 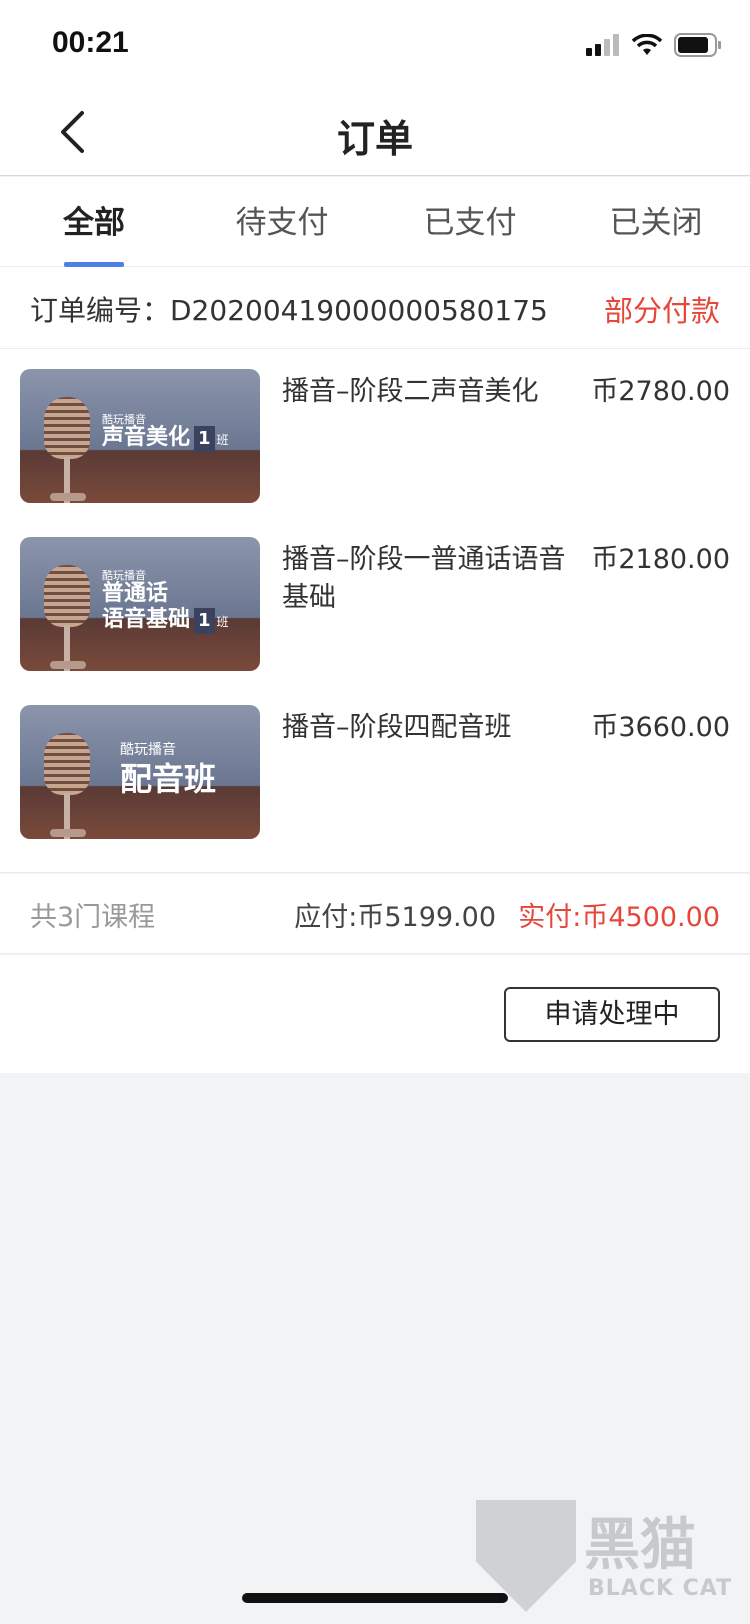 I want to click on course-price: 币3660.00, so click(x=660, y=727).